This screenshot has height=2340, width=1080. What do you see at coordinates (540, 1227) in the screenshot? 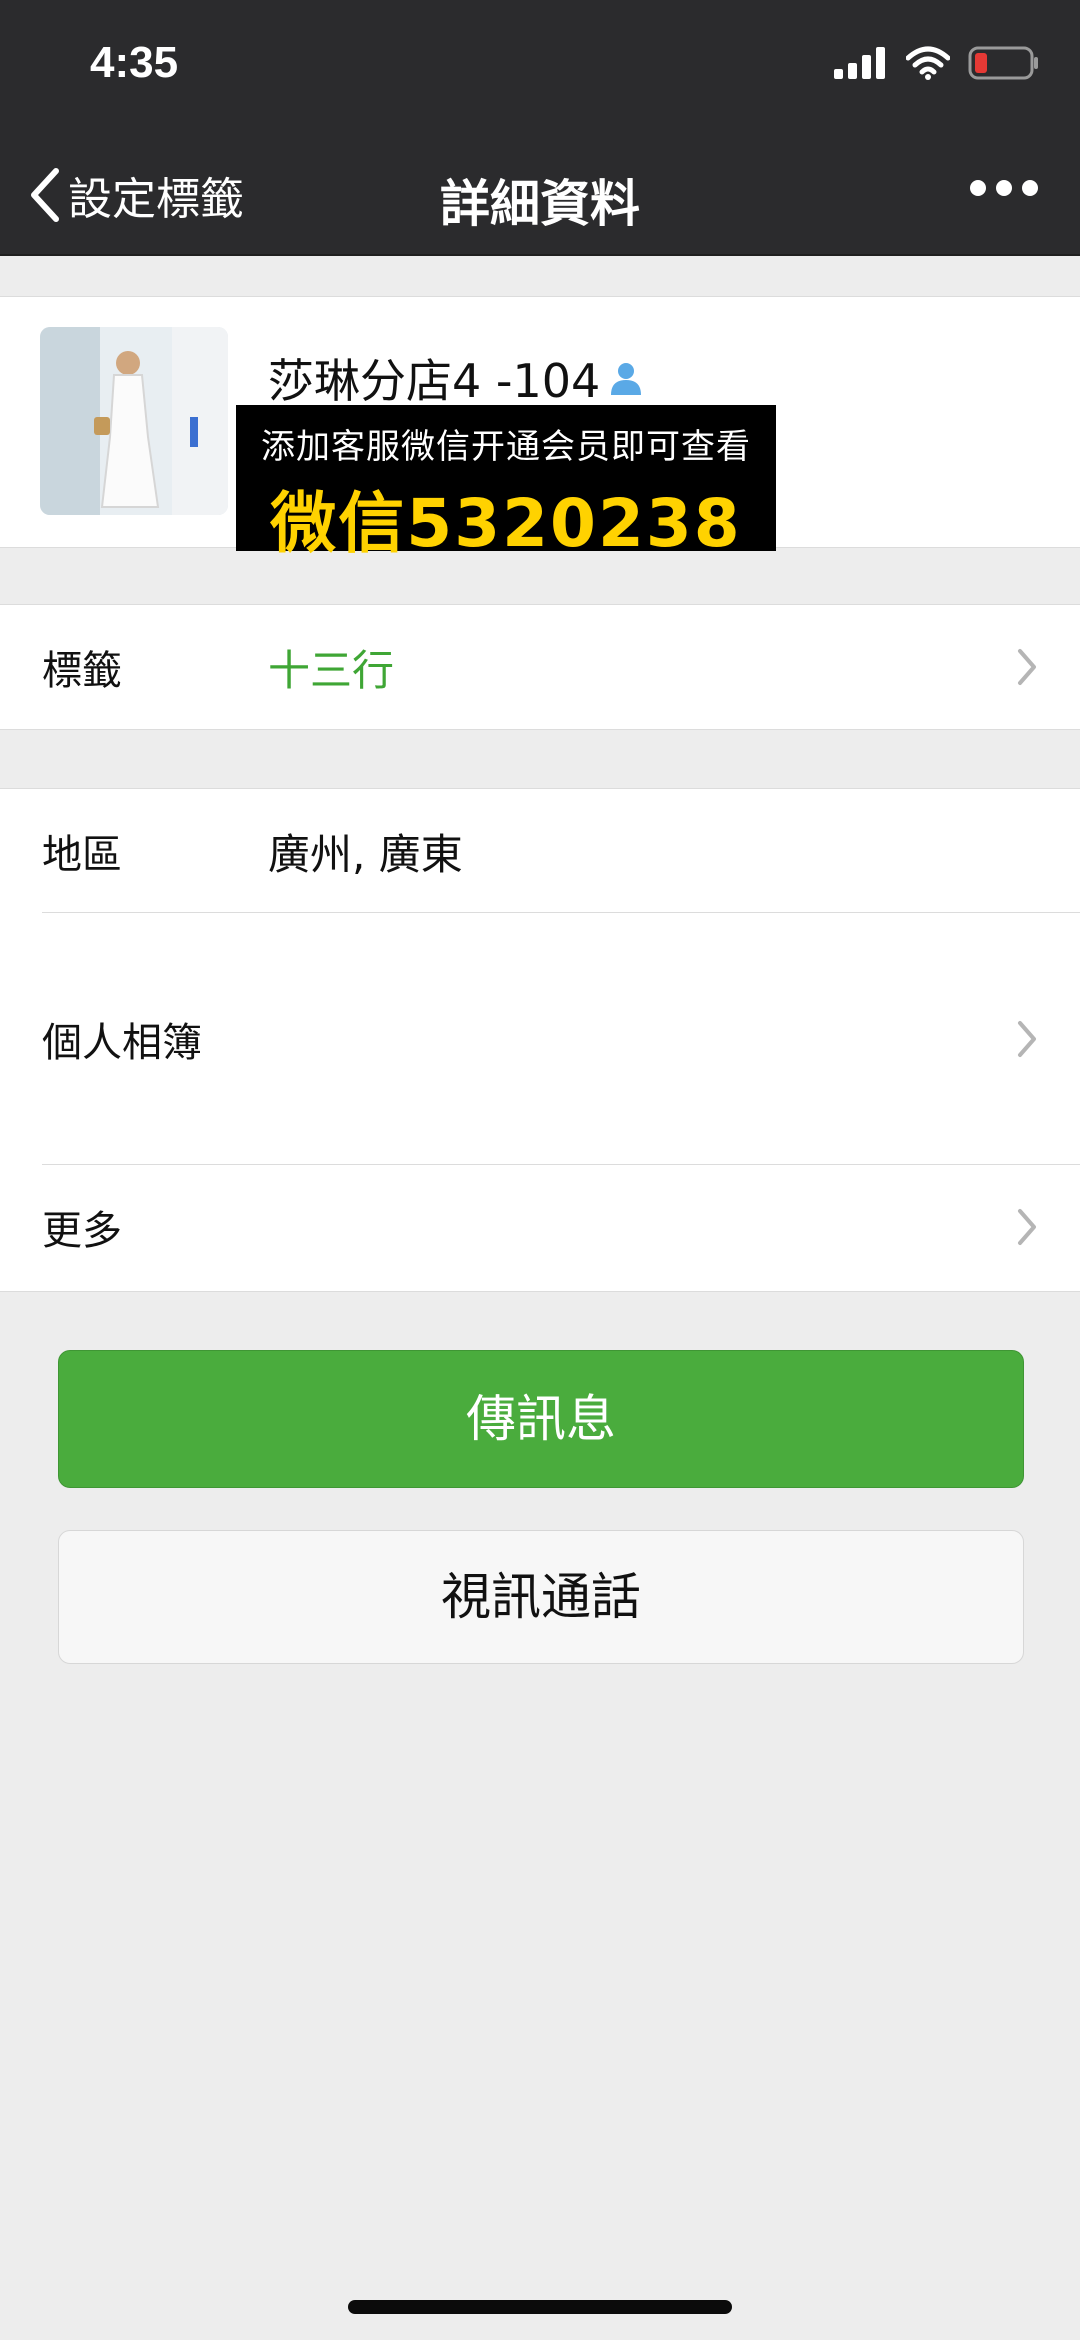
I see `more-row: 更多` at bounding box center [540, 1227].